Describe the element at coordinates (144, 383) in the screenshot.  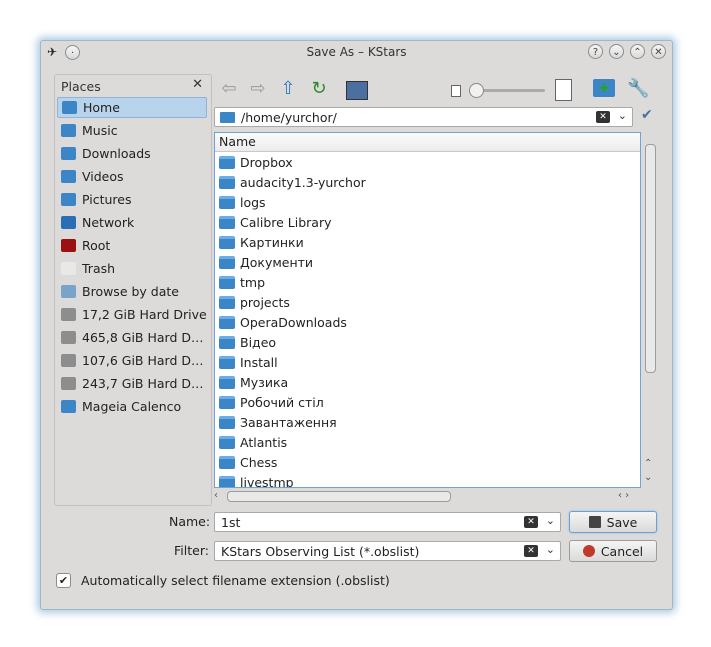
I see `place-label: 243,7 GiB Hard Drive` at that location.